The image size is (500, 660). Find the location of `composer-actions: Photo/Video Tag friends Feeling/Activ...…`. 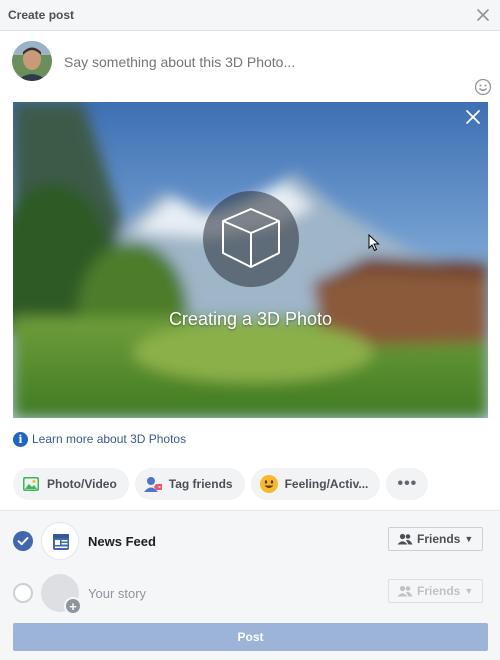

composer-actions: Photo/Video Tag friends Feeling/Activ...… is located at coordinates (221, 484).